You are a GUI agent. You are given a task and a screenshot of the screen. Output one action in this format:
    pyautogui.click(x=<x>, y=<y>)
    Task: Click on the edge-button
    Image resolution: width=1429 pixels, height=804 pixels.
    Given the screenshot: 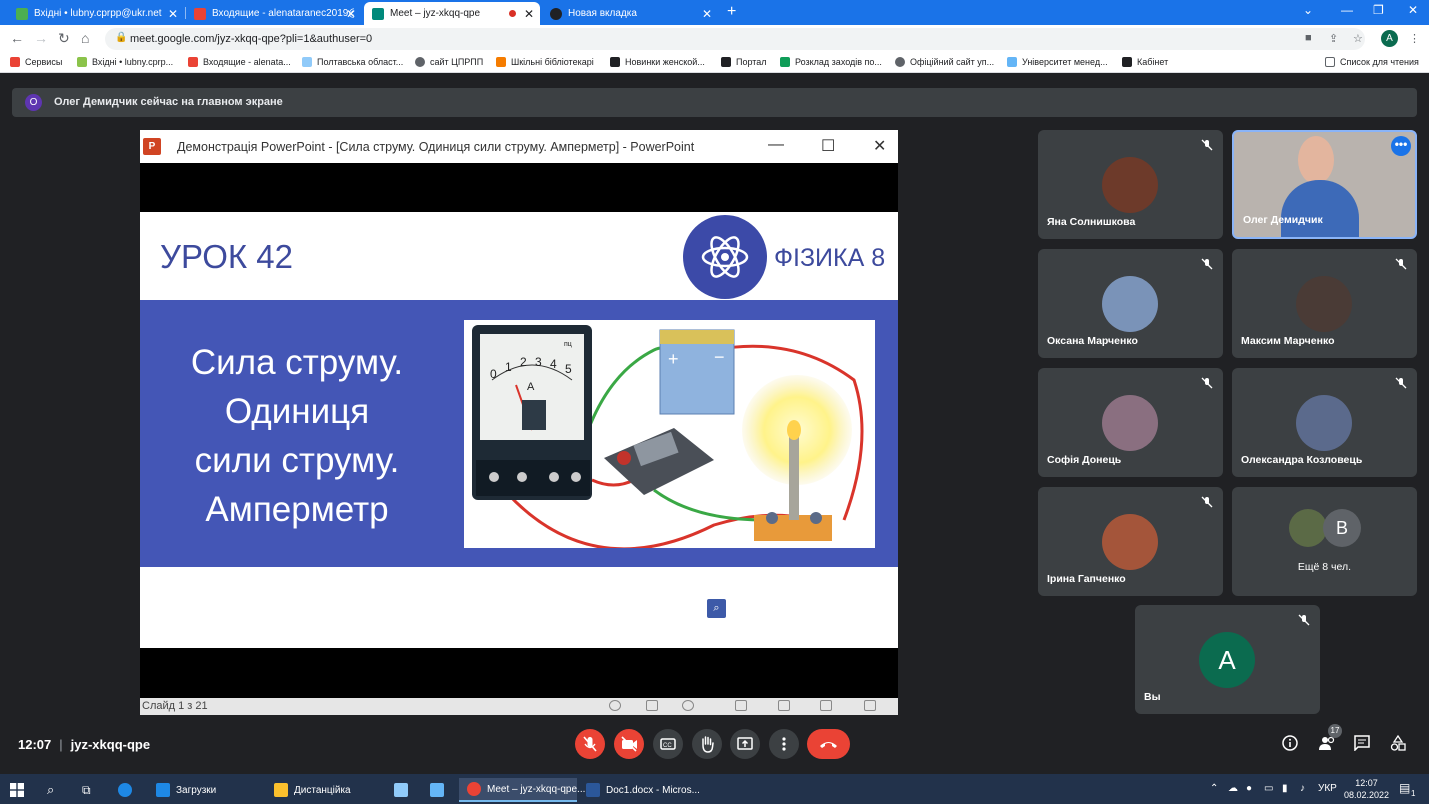 What is the action you would take?
    pyautogui.click(x=125, y=790)
    